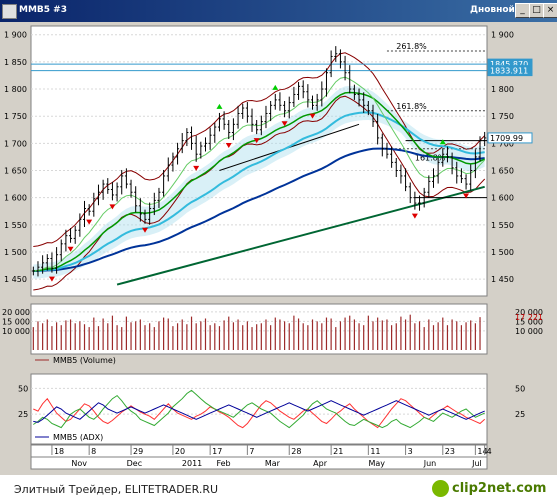 Image resolution: width=557 pixels, height=503 pixels. Describe the element at coordinates (502, 279) in the screenshot. I see `price-tick-label: 1 450` at that location.